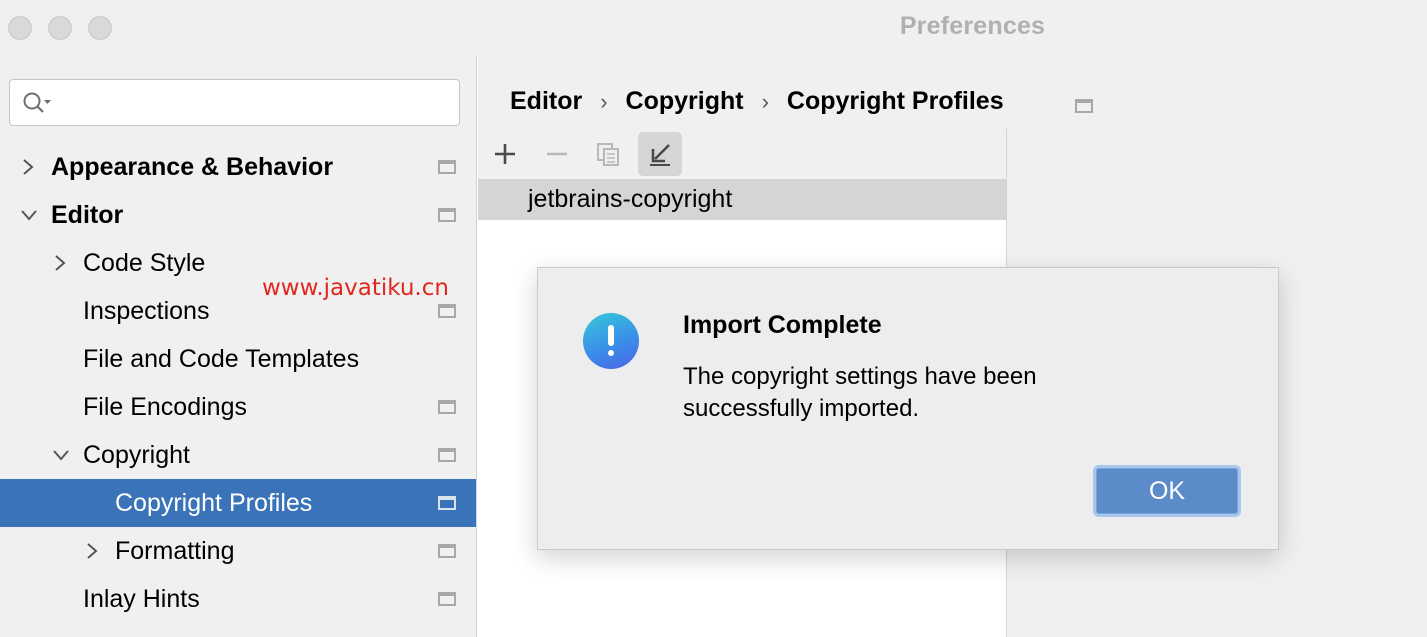 The height and width of the screenshot is (637, 1427). Describe the element at coordinates (238, 215) in the screenshot. I see `sidebar-item-editor: Editor` at that location.